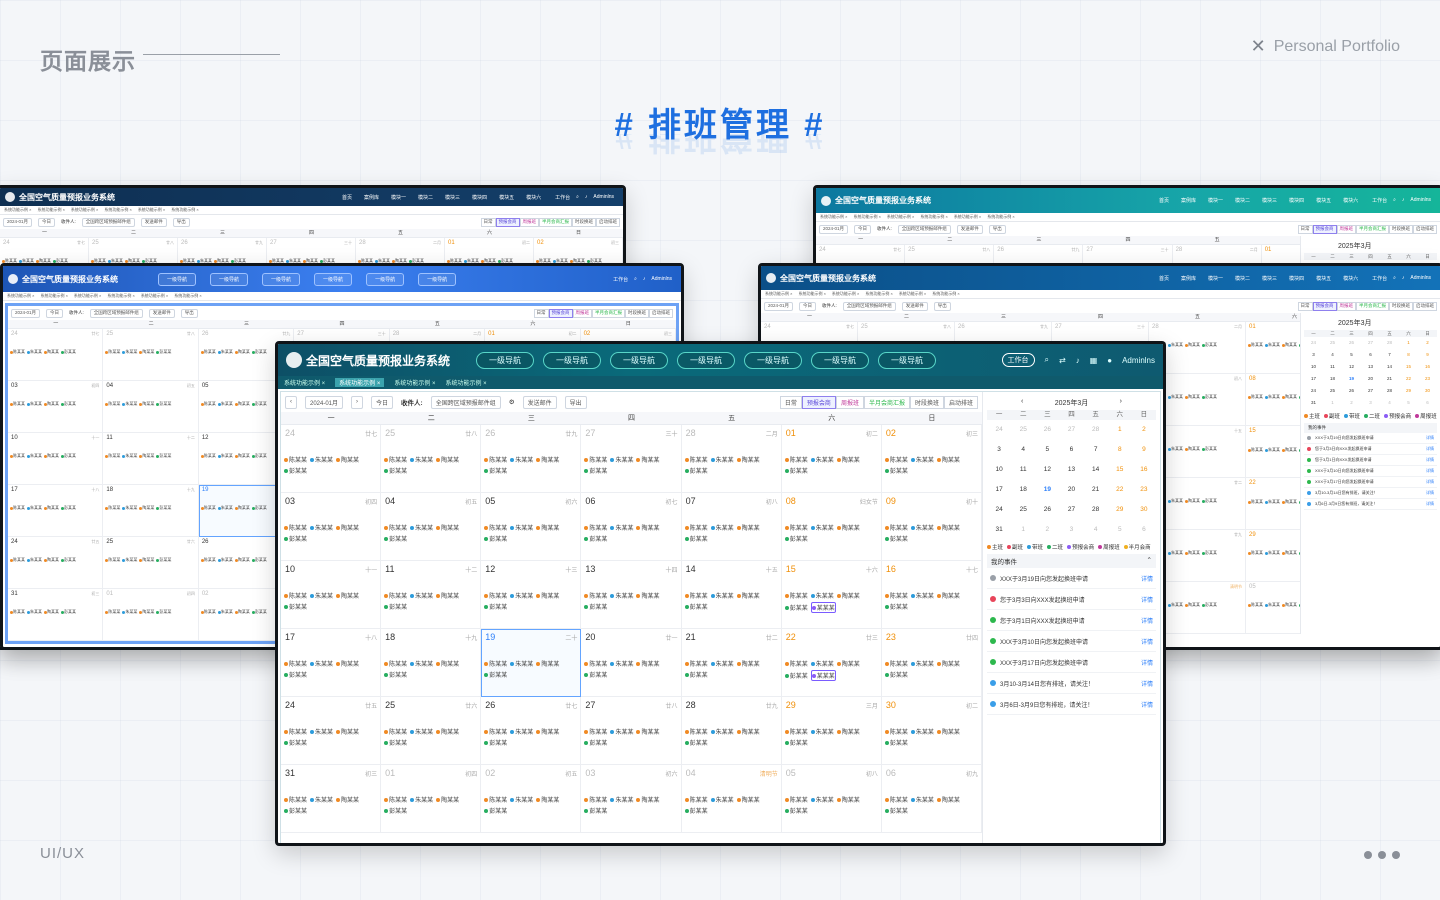 Image resolution: width=1440 pixels, height=900 pixels. What do you see at coordinates (831, 527) in the screenshot?
I see `calendar-day: 08 妇女节陈某某 朱某某 陶某某彭某某` at bounding box center [831, 527].